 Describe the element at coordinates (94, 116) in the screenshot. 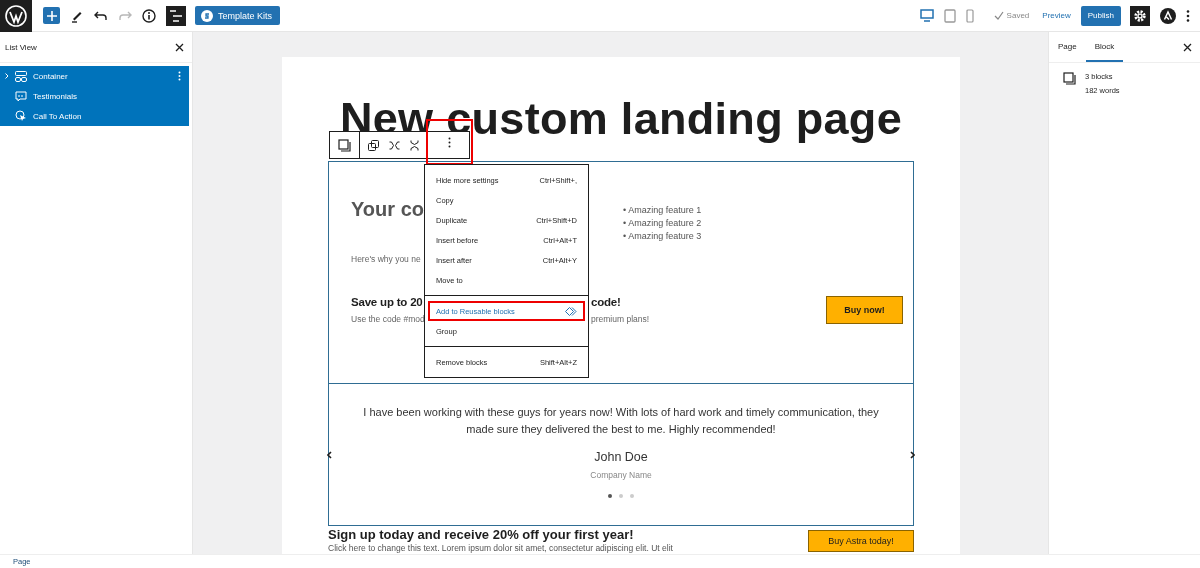

I see `list-view-item: Call To Action` at that location.